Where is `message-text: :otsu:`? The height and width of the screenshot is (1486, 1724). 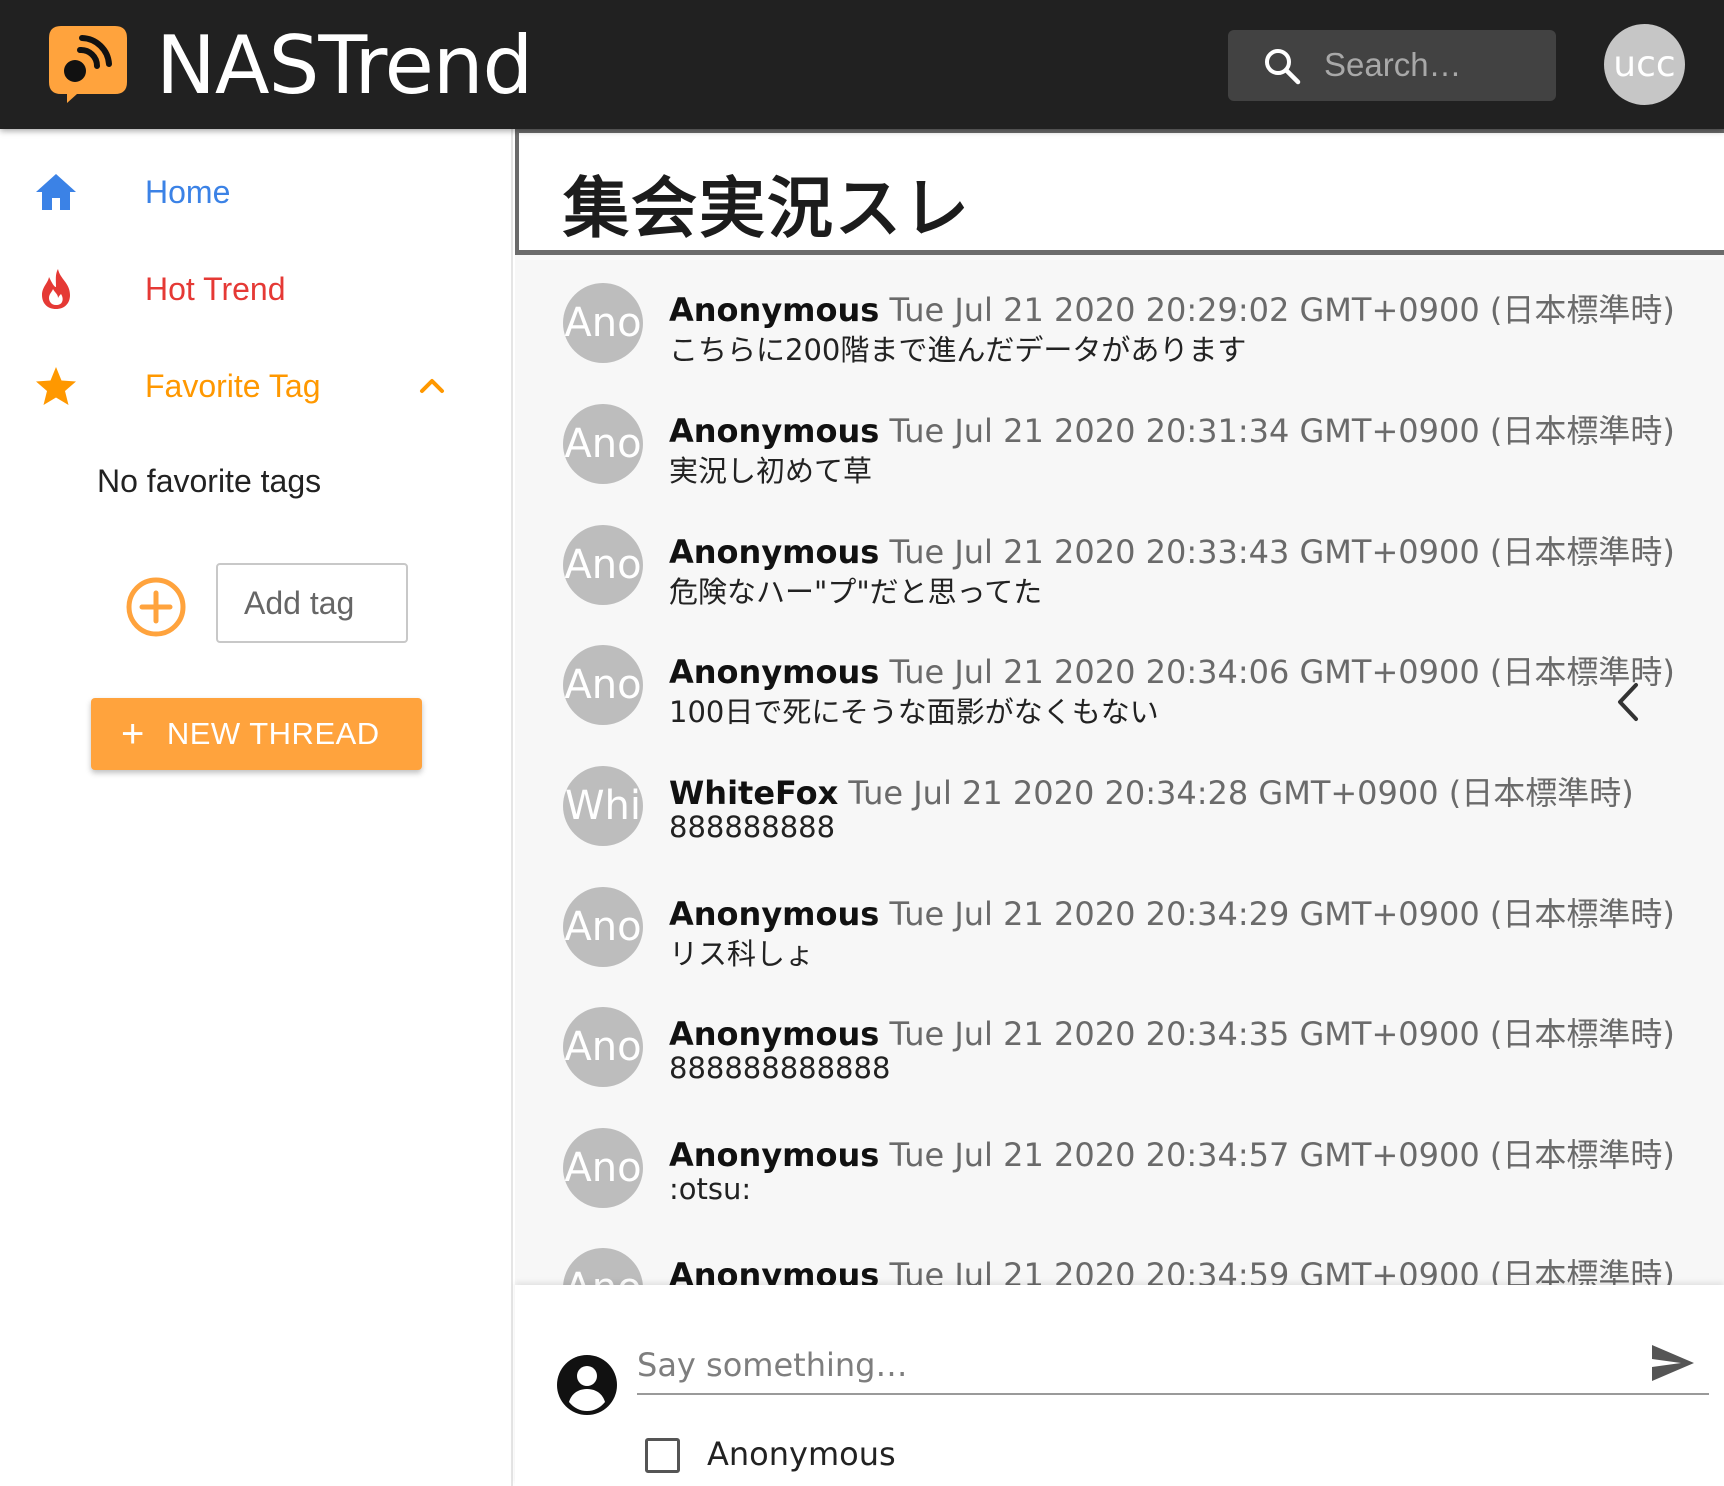
message-text: :otsu: is located at coordinates (710, 1189).